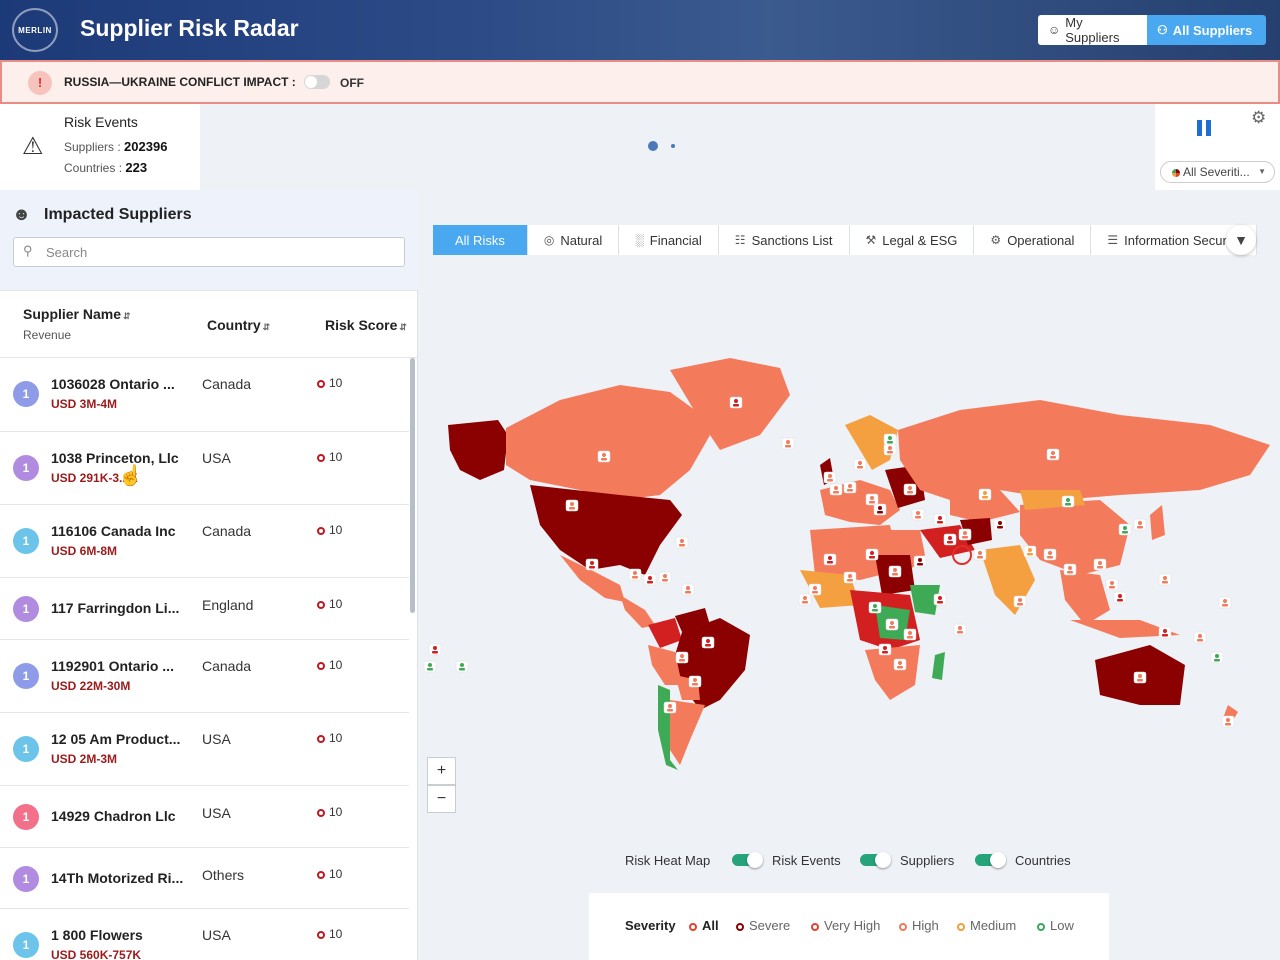 The image size is (1280, 960). What do you see at coordinates (33, 146) in the screenshot?
I see `warning-icon: ⚠` at bounding box center [33, 146].